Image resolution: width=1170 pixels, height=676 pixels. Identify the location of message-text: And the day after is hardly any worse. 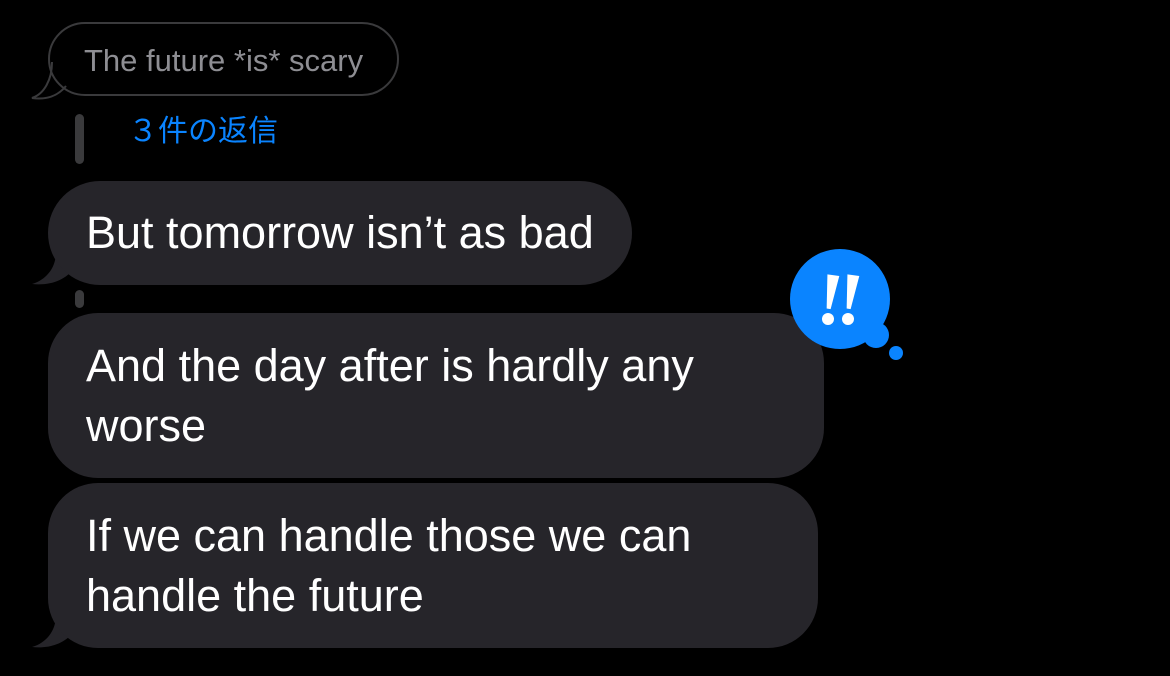
(390, 395).